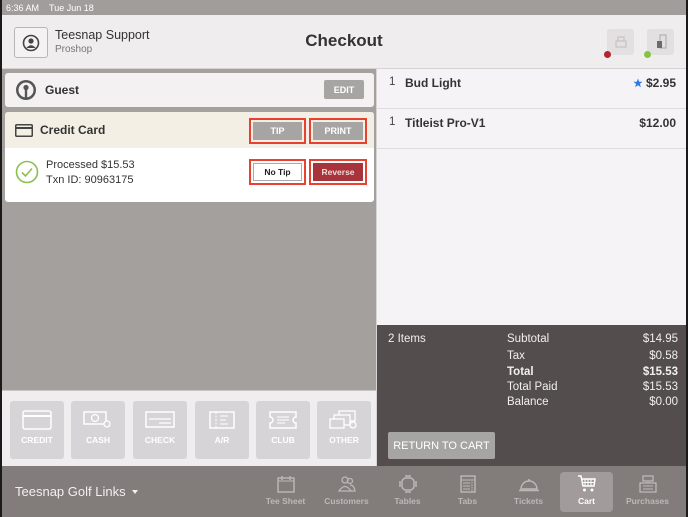 Image resolution: width=688 pixels, height=517 pixels. I want to click on return-to-cart-button: RETURN TO CART, so click(441, 445).